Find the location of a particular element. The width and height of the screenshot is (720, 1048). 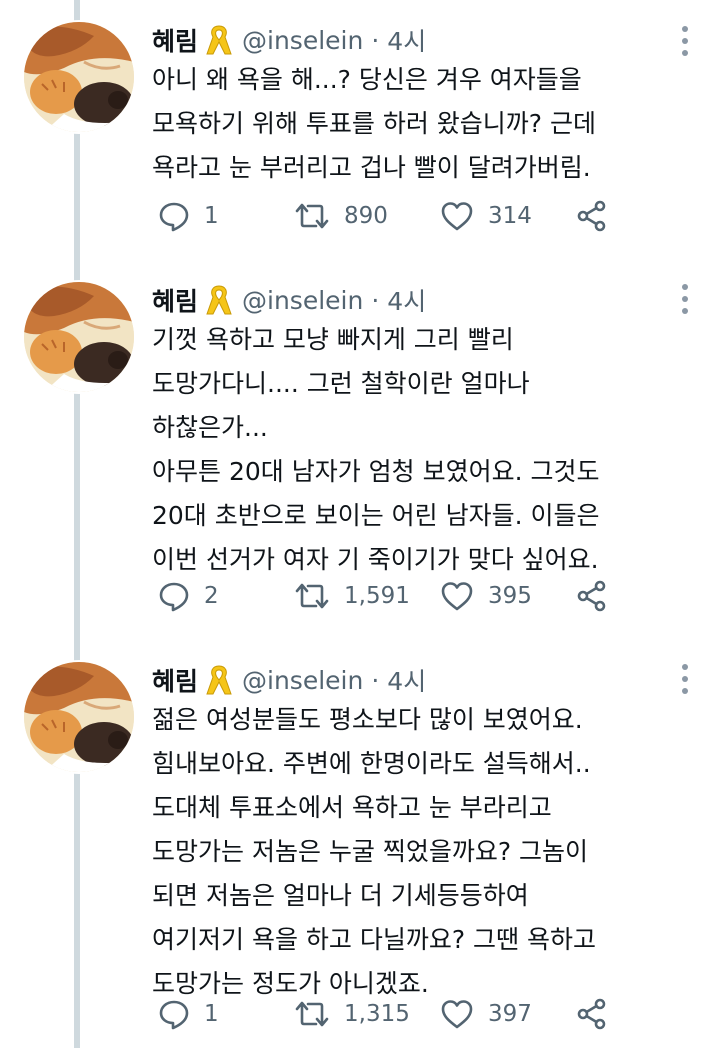

tweet-text-line: 도대체 투표소에서 욕하고 눈 부라리고 is located at coordinates (352, 807).